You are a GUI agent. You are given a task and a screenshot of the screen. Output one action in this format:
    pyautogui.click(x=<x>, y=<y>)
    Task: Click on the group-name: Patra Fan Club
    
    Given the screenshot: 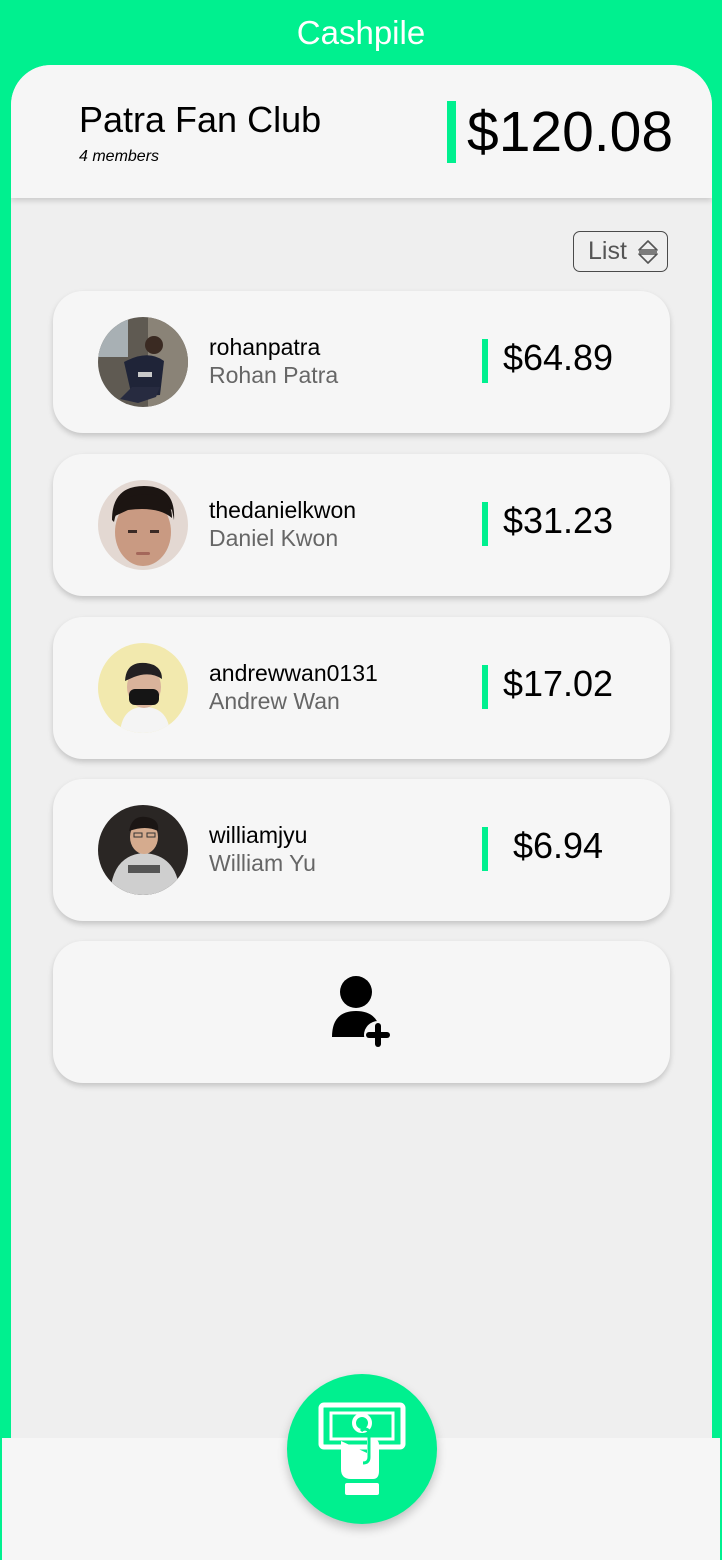 What is the action you would take?
    pyautogui.click(x=200, y=119)
    